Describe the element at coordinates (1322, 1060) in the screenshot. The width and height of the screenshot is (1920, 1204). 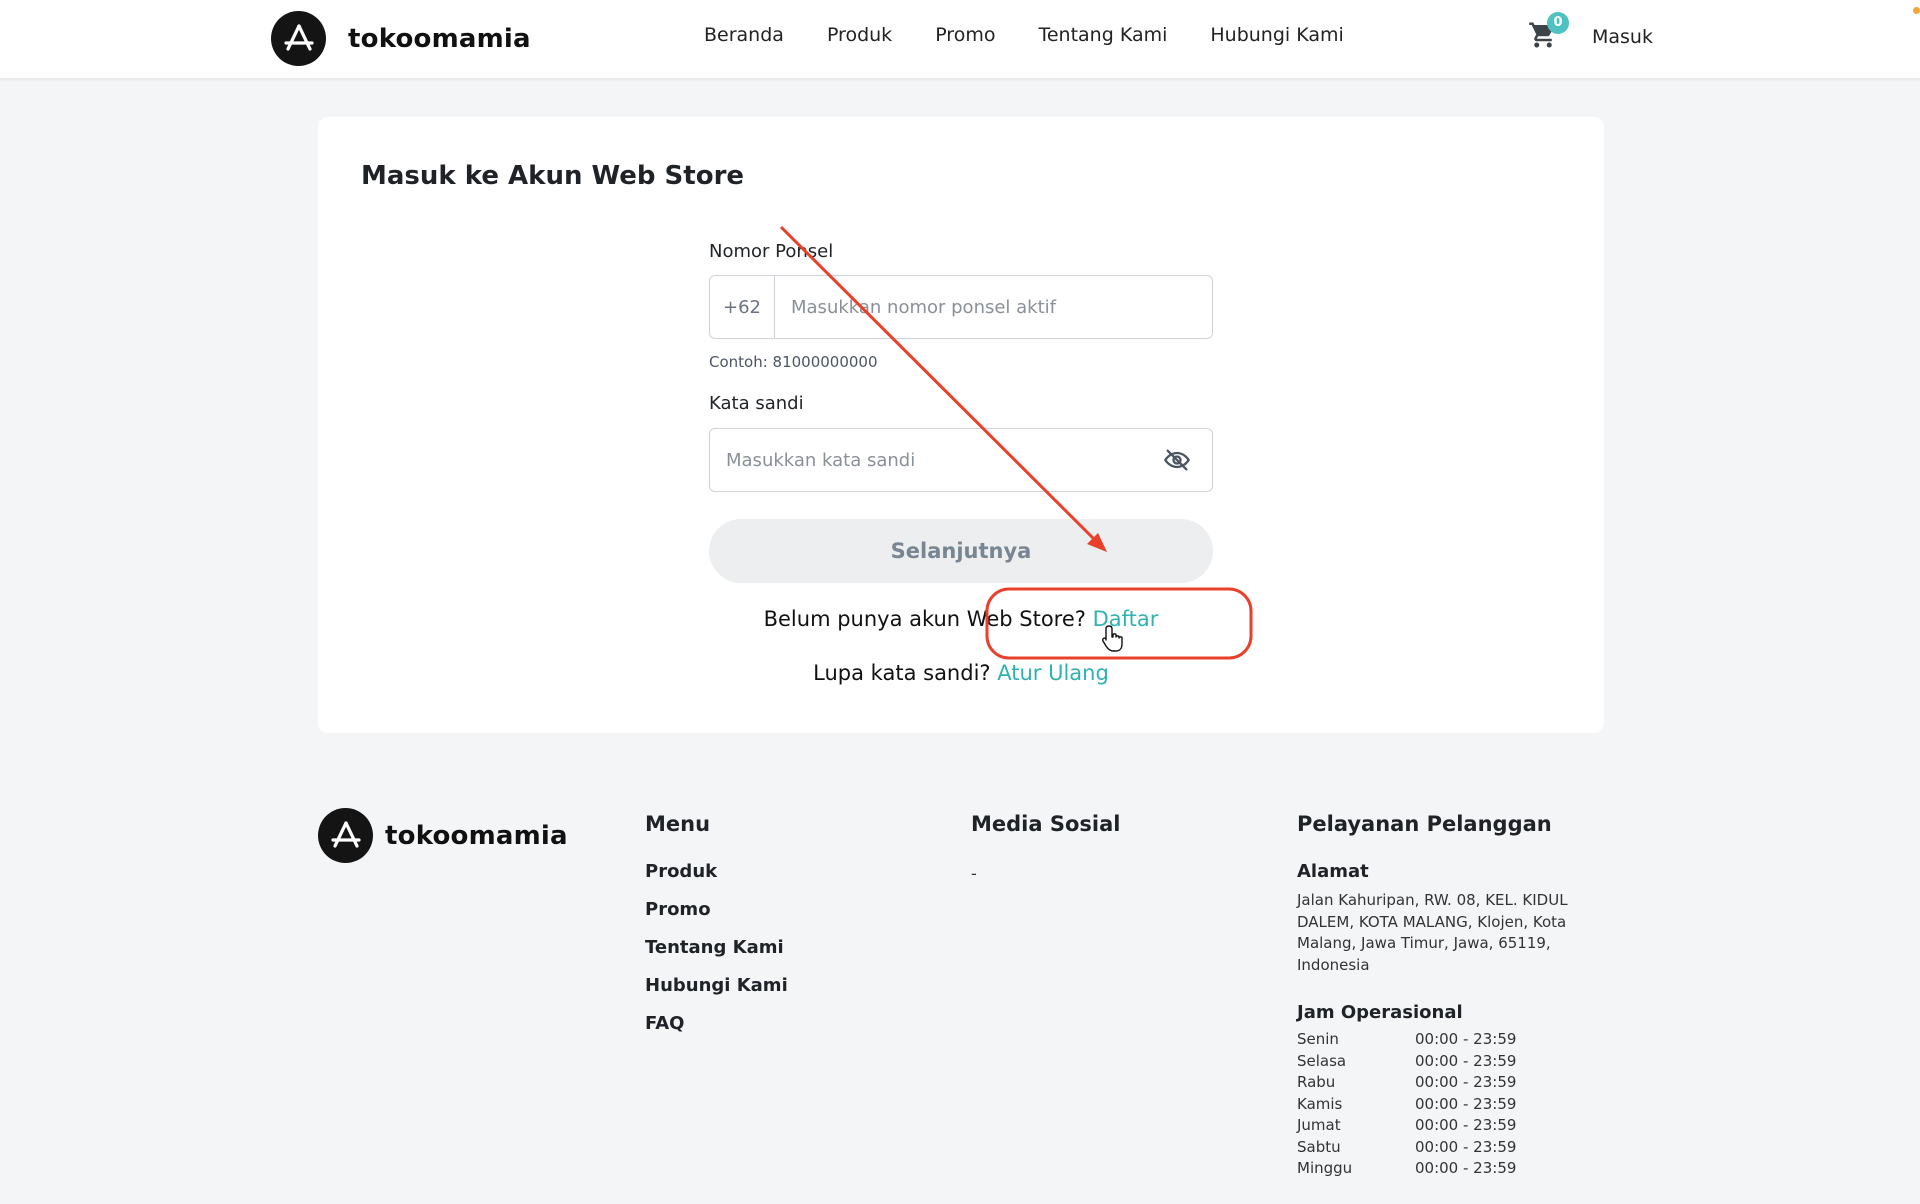
I see `hours-day: Selasa` at that location.